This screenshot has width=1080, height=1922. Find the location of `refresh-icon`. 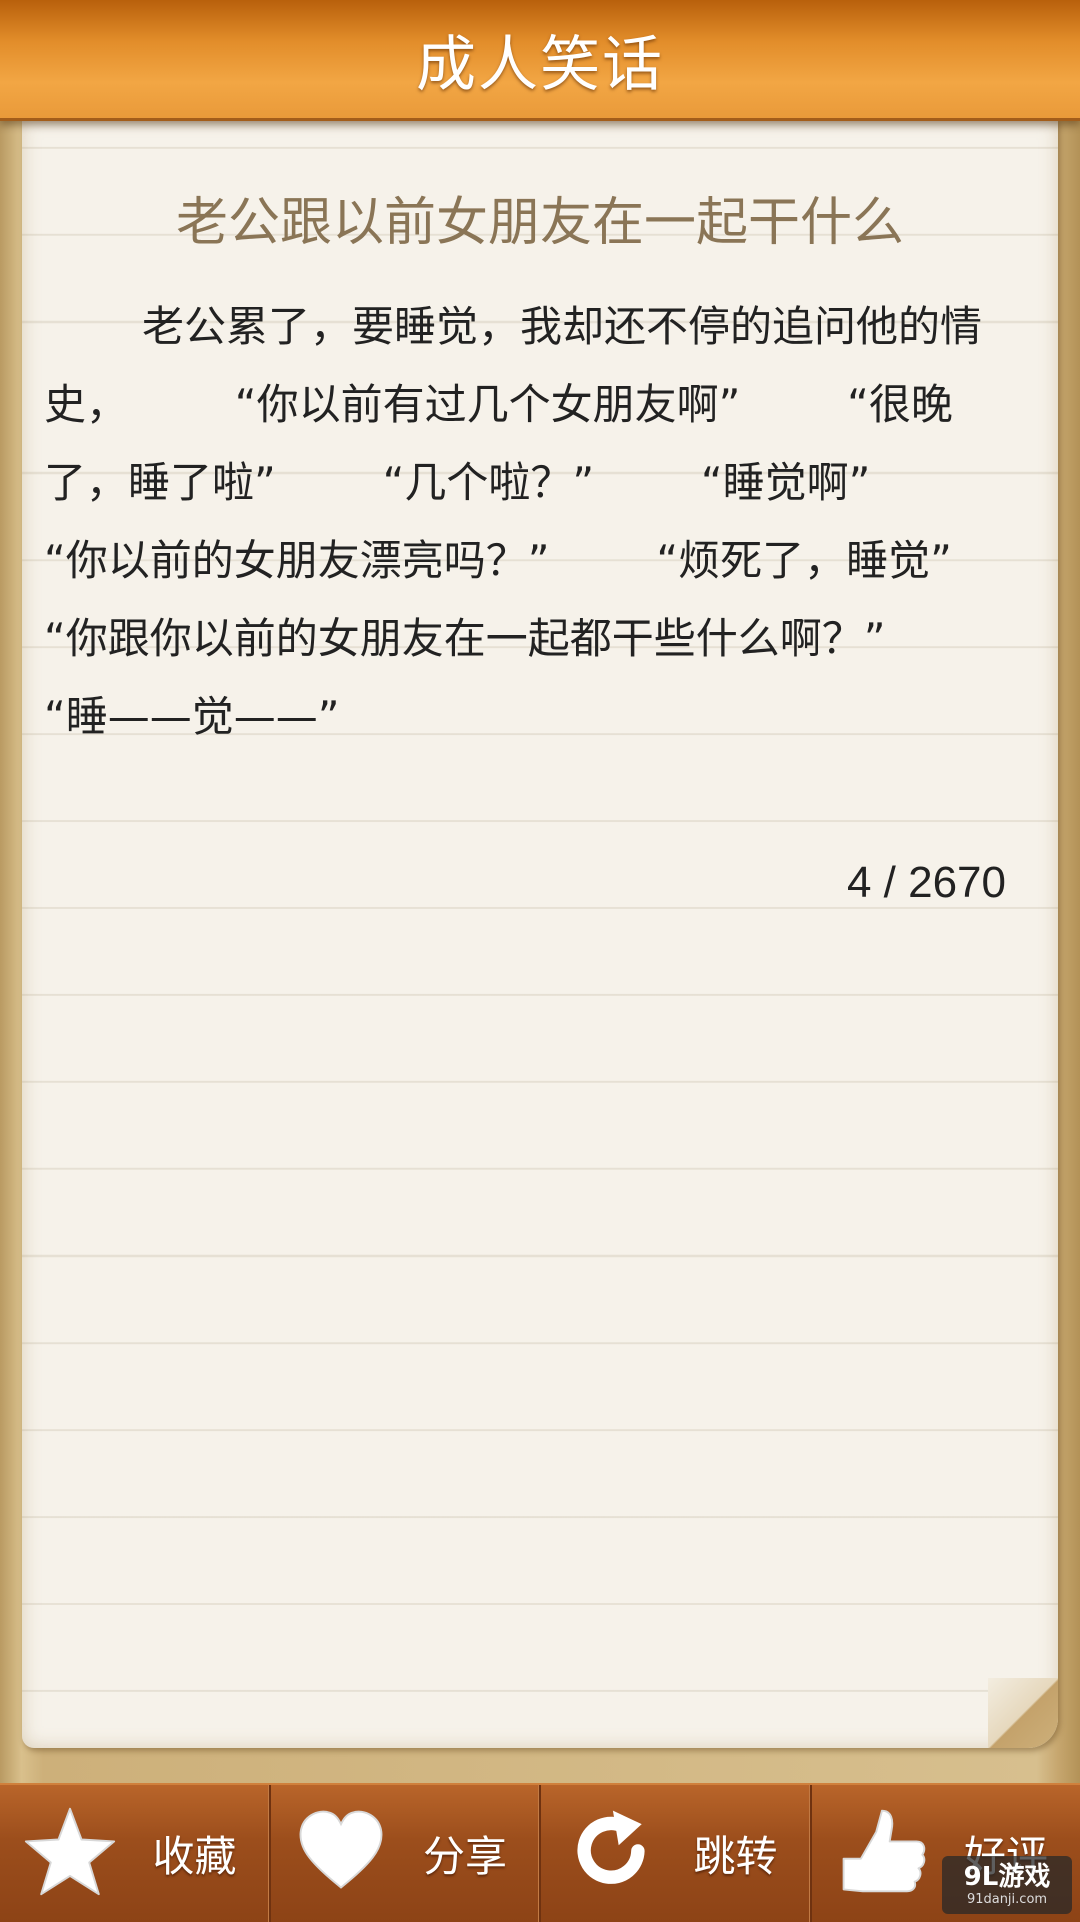

refresh-icon is located at coordinates (611, 1851).